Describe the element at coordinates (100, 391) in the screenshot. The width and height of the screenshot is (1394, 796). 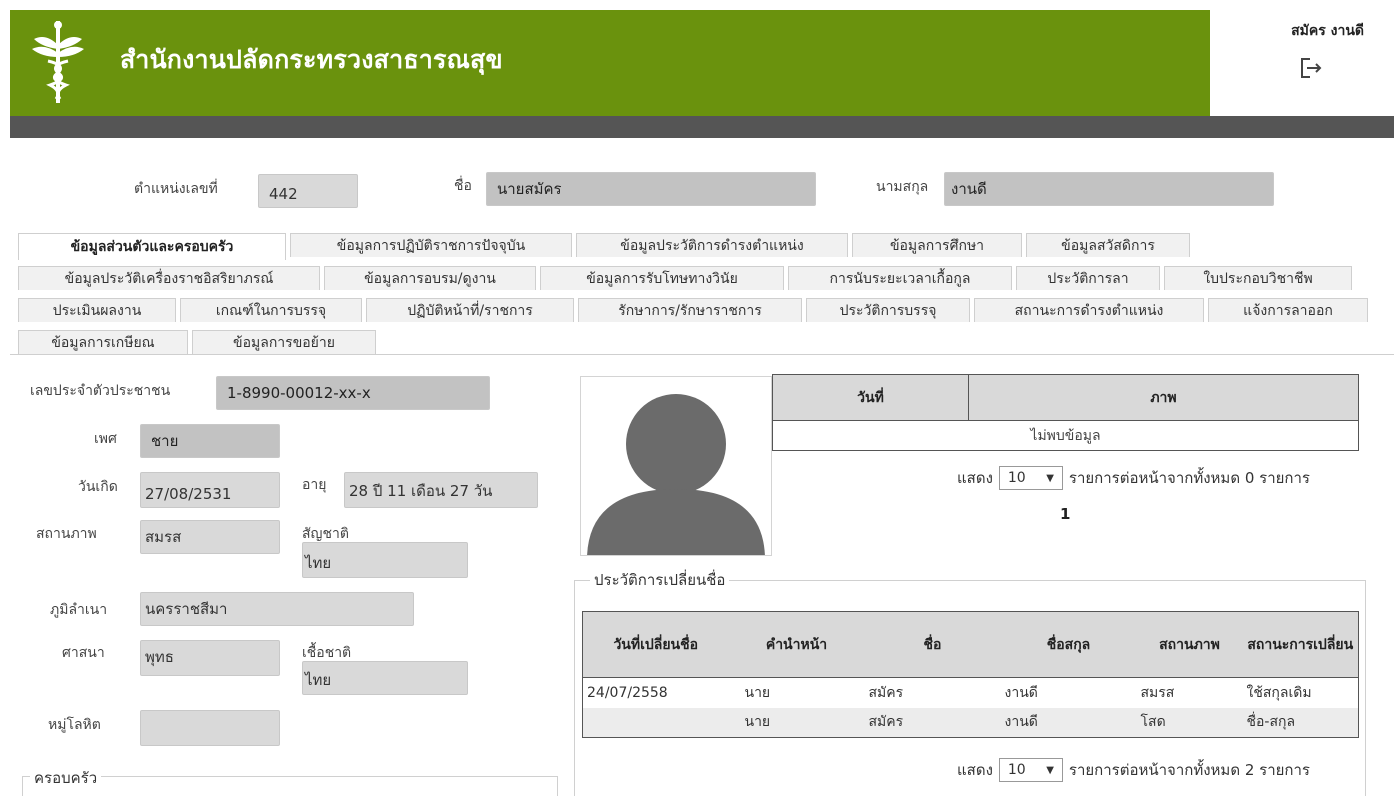
I see `id-label: เลขประจำตัวประชาชน` at that location.